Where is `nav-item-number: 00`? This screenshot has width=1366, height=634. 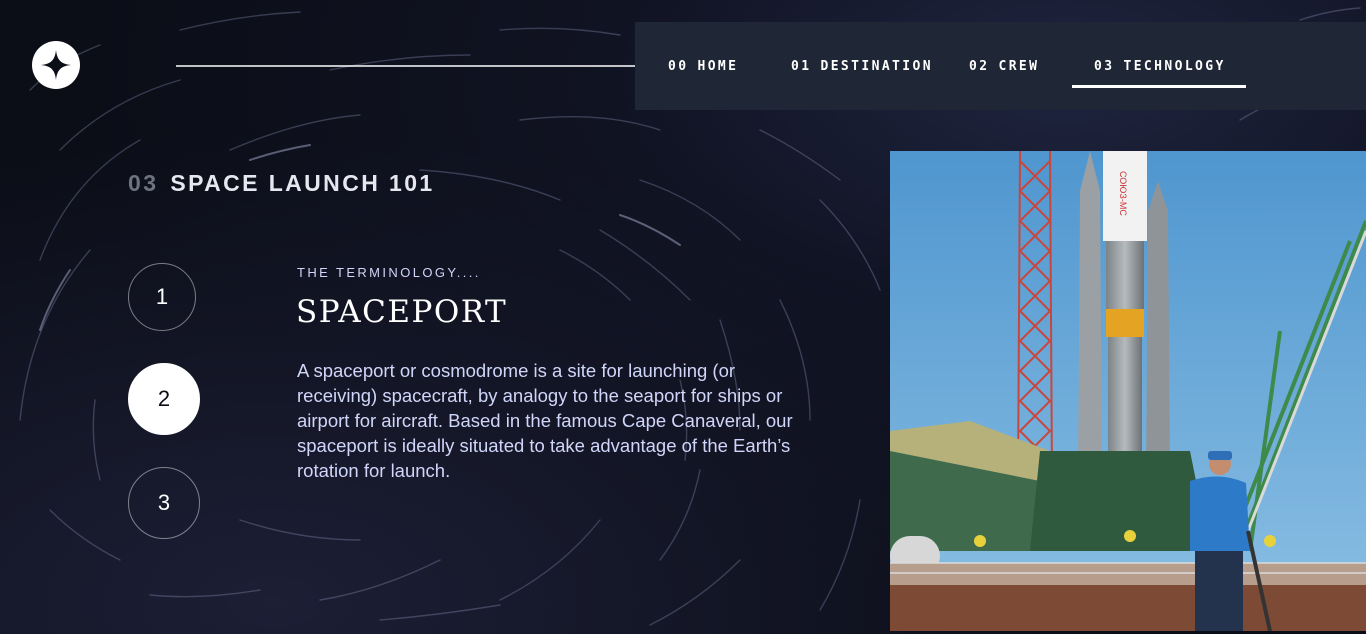 nav-item-number: 00 is located at coordinates (678, 66).